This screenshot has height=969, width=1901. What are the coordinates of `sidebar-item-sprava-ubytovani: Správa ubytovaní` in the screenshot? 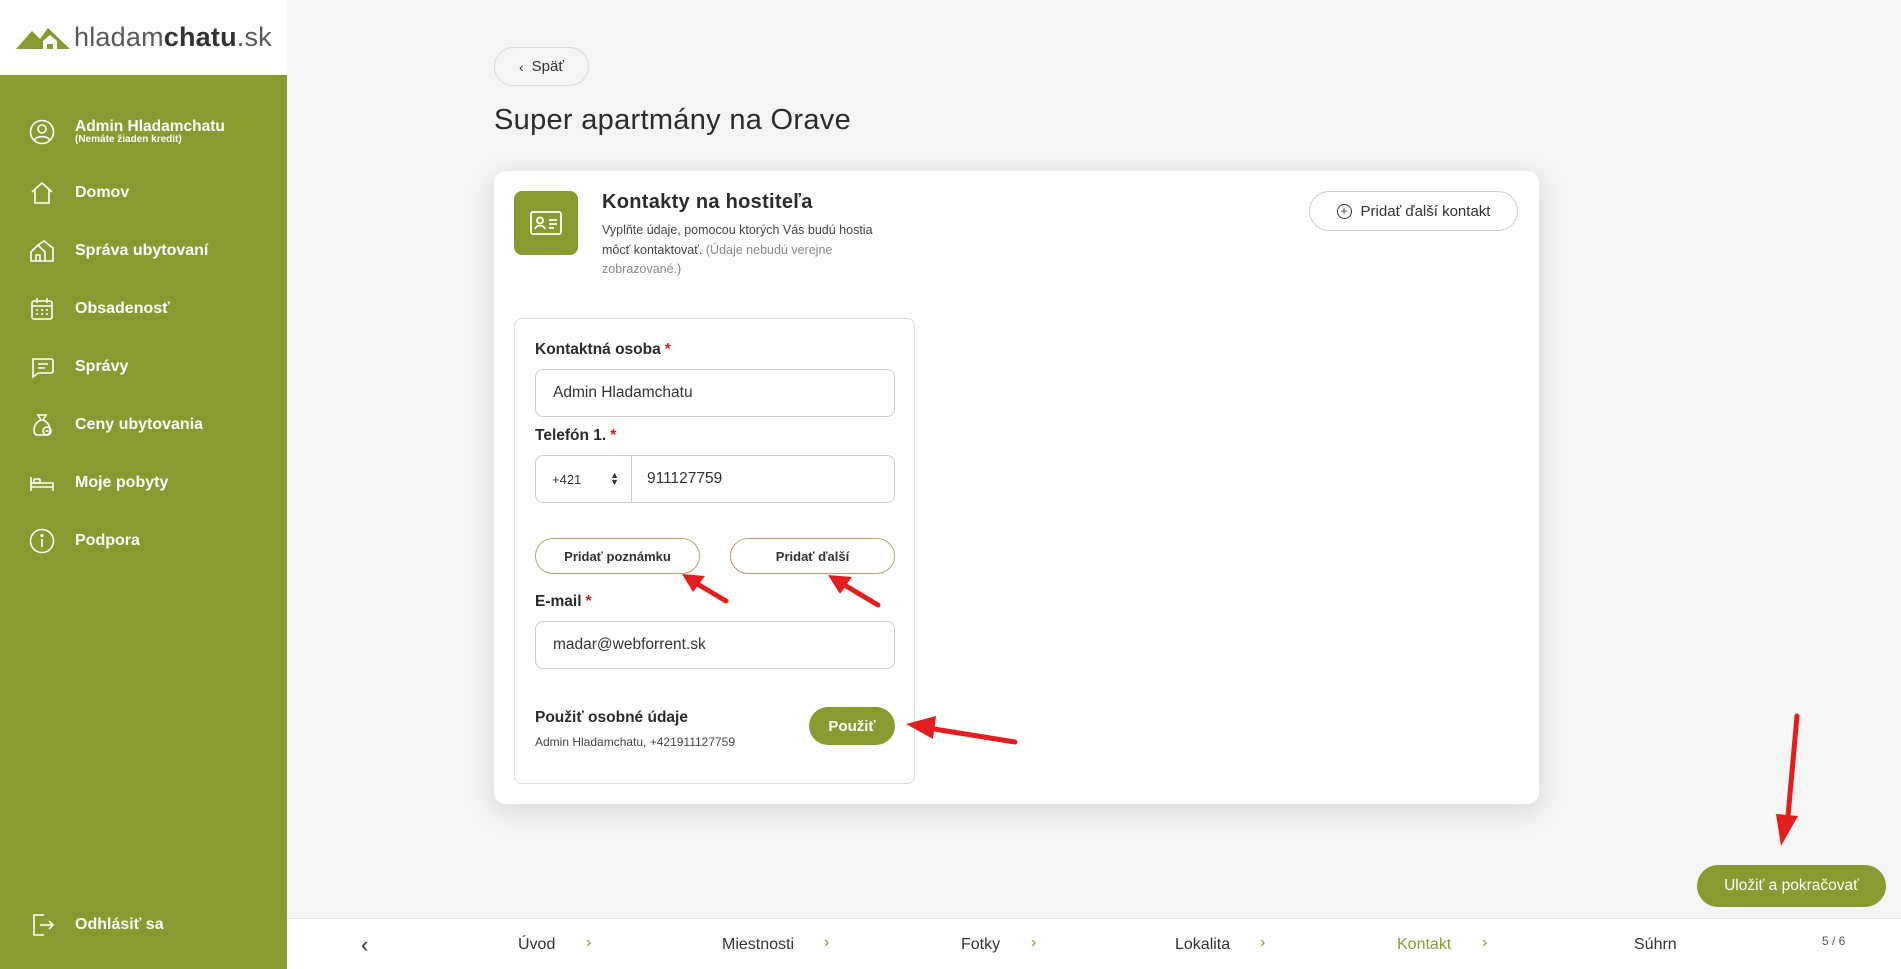 It's located at (143, 251).